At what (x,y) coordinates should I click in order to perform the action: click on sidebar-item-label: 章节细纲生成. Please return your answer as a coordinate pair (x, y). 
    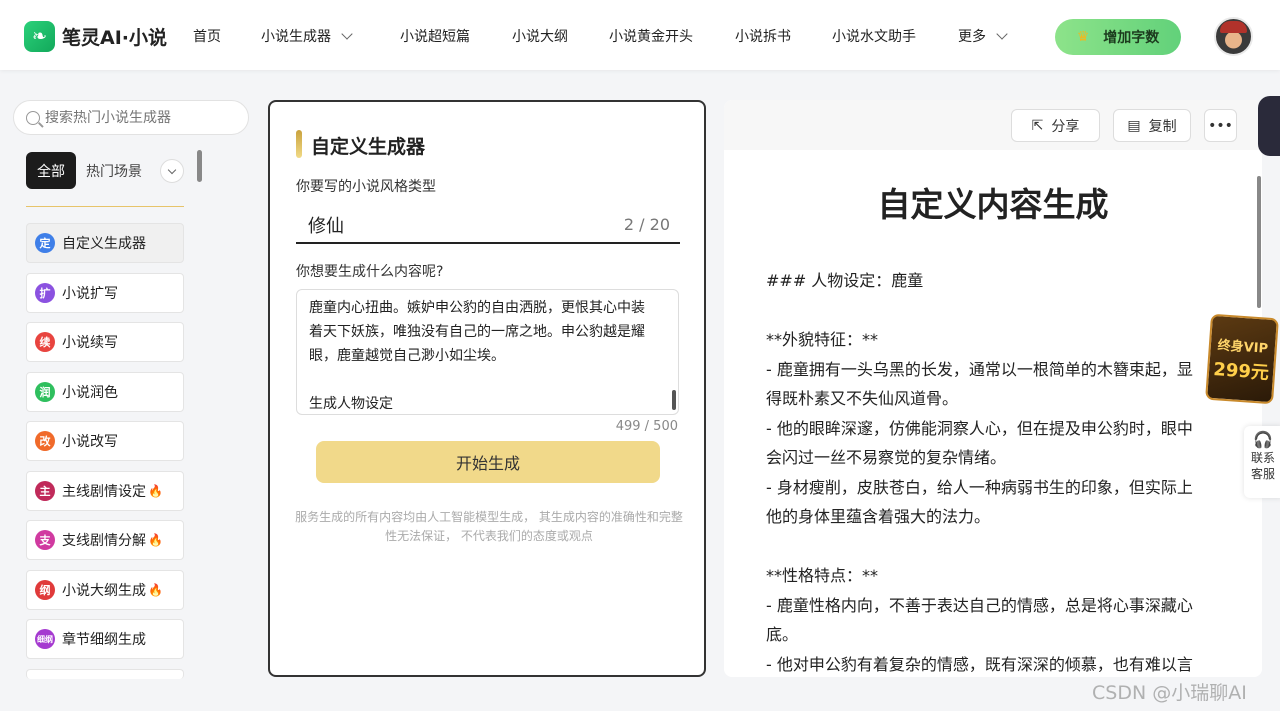
    Looking at the image, I should click on (104, 640).